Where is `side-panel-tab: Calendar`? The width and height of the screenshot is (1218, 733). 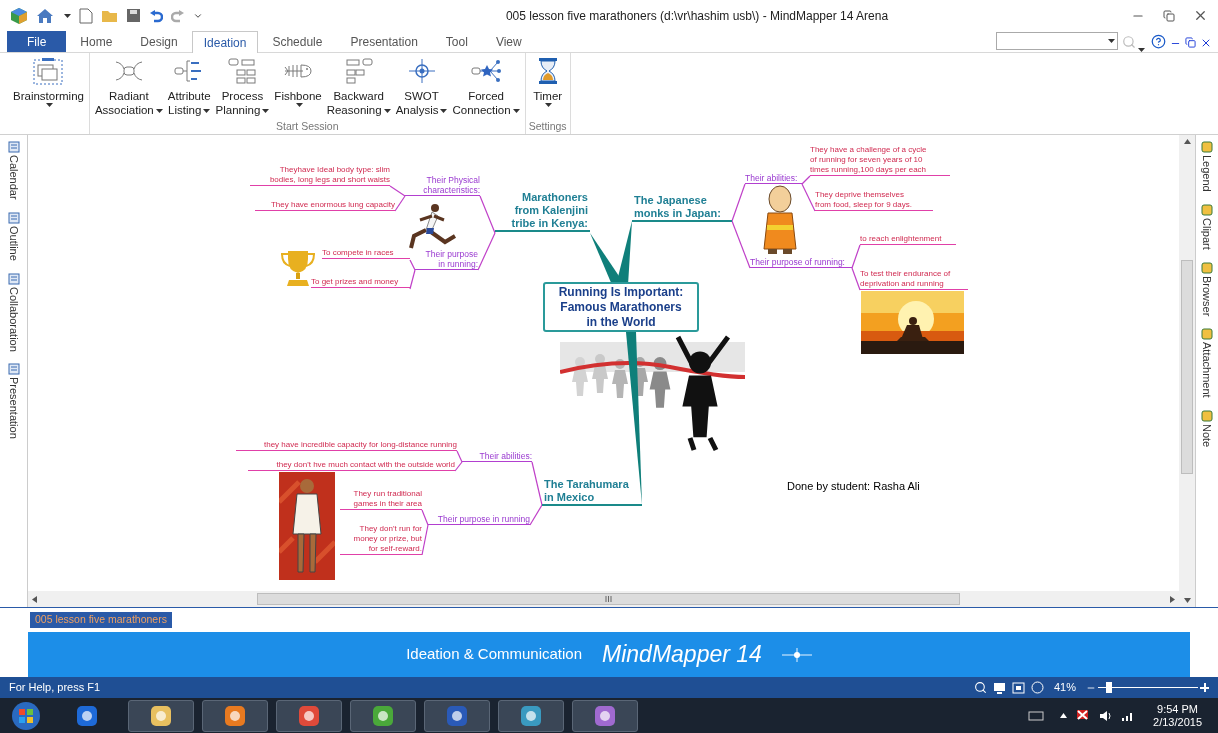
side-panel-tab: Calendar is located at coordinates (13, 170).